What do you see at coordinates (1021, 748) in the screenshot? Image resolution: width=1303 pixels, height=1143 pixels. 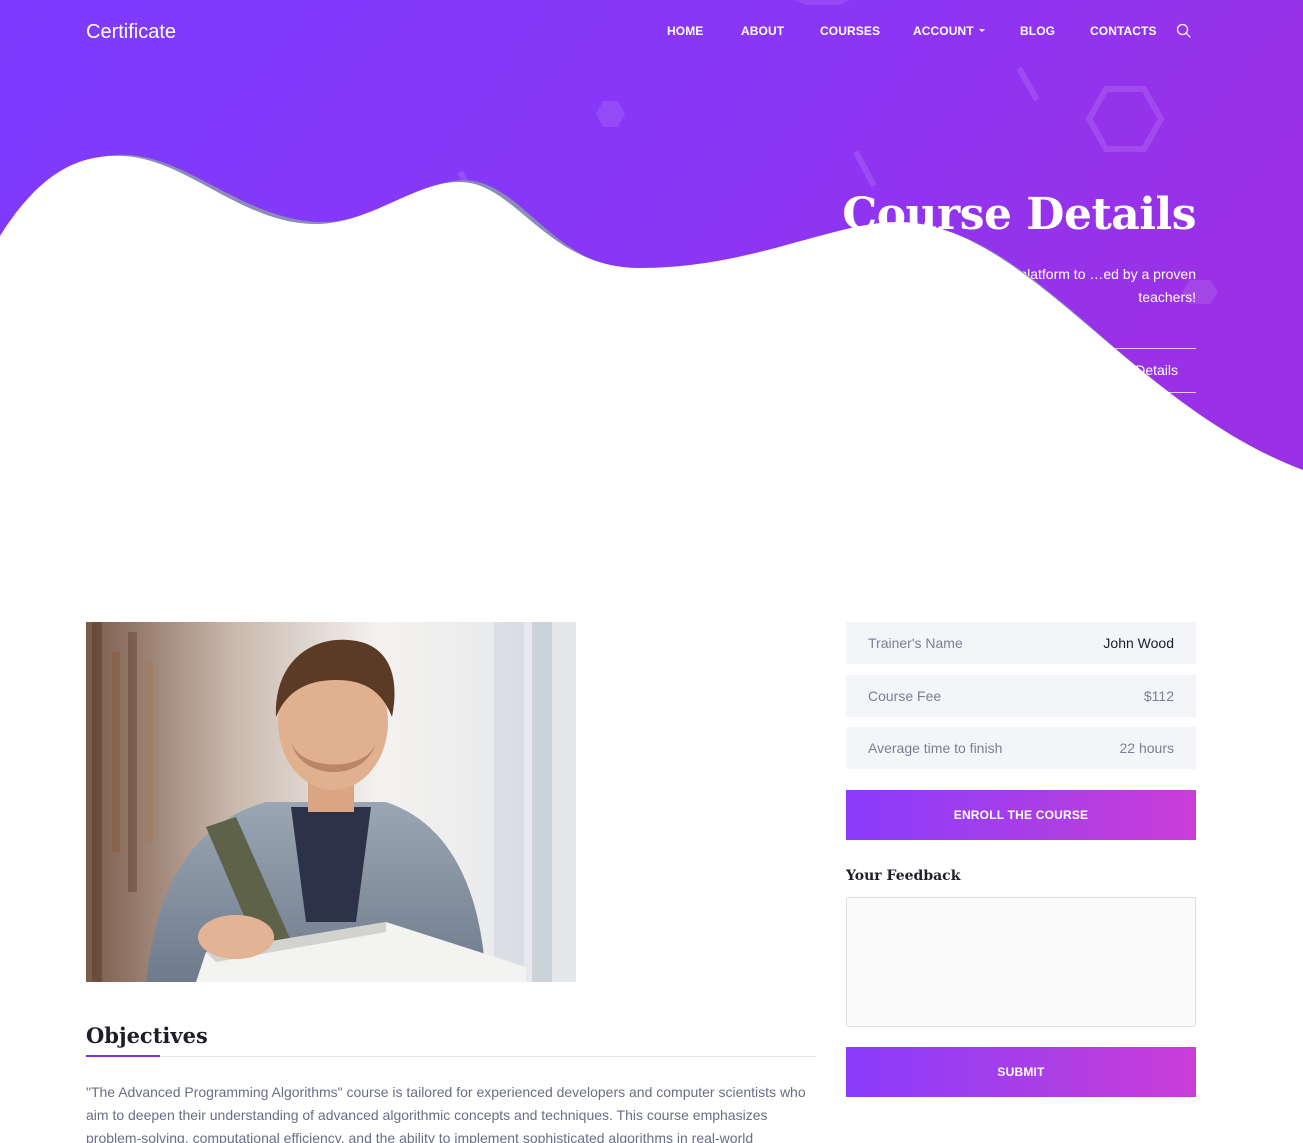 I see `info-row-duration: Average time to finish 22 hours` at bounding box center [1021, 748].